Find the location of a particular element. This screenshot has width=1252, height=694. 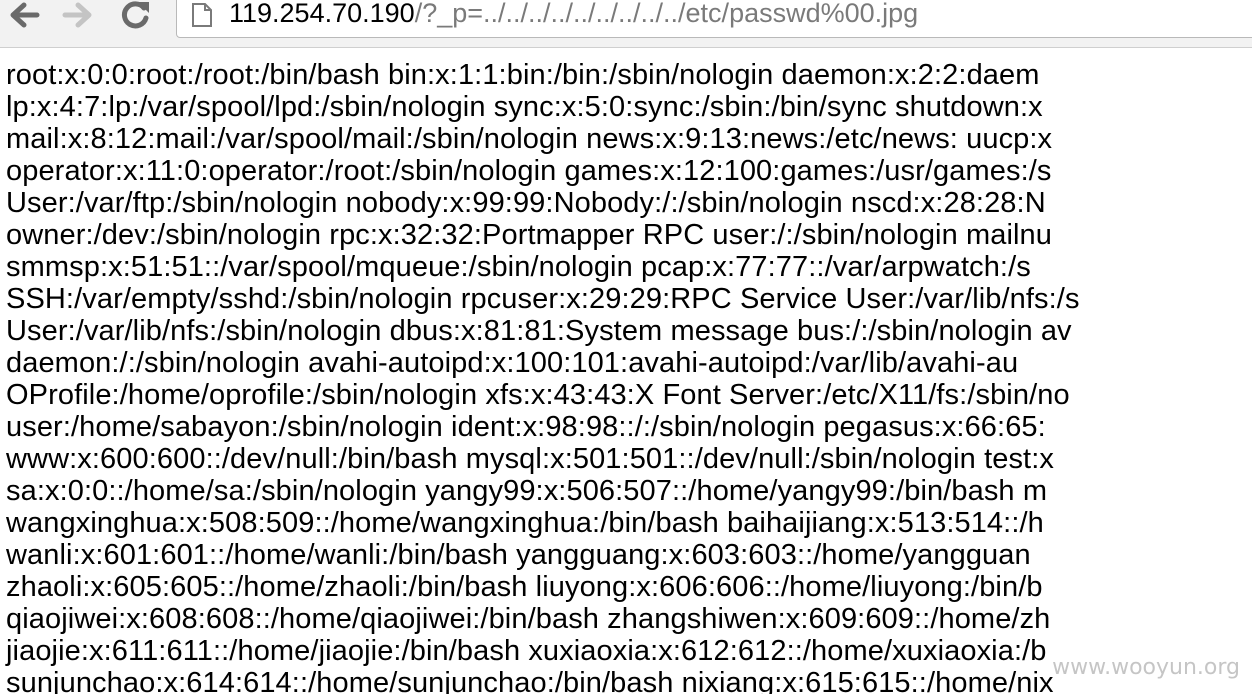

back-arrow-icon is located at coordinates (25, 15).